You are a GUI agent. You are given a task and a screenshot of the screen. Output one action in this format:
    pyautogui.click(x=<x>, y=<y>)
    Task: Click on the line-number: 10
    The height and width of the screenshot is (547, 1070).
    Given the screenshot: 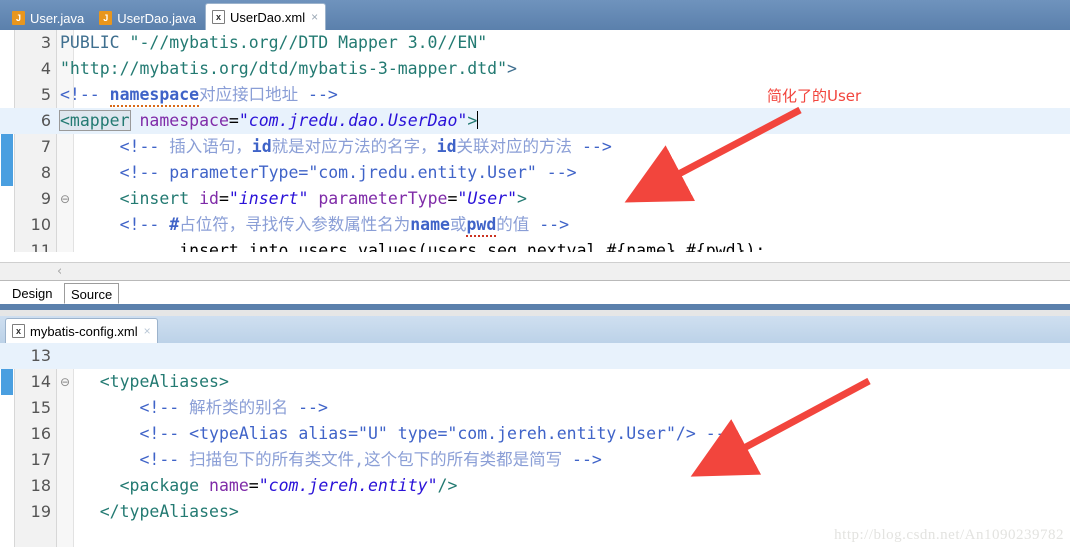 What is the action you would take?
    pyautogui.click(x=40, y=224)
    